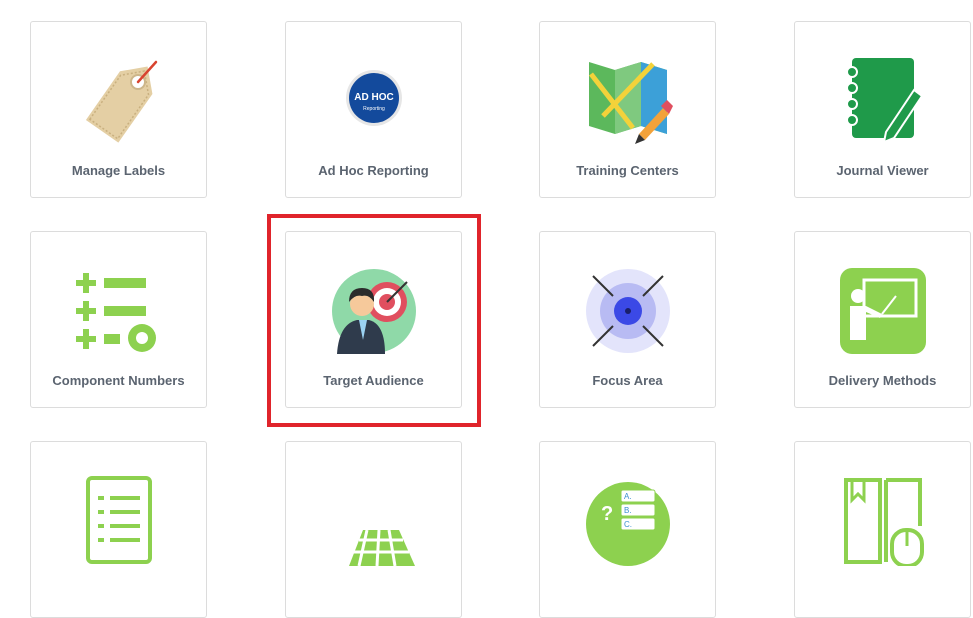 This screenshot has height=618, width=973. What do you see at coordinates (627, 380) in the screenshot?
I see `tile-label: Focus Area` at bounding box center [627, 380].